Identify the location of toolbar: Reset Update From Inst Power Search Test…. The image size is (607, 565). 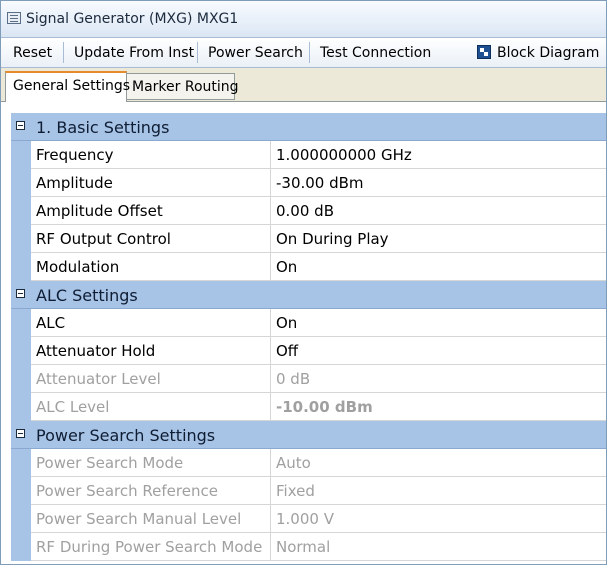
(303, 53).